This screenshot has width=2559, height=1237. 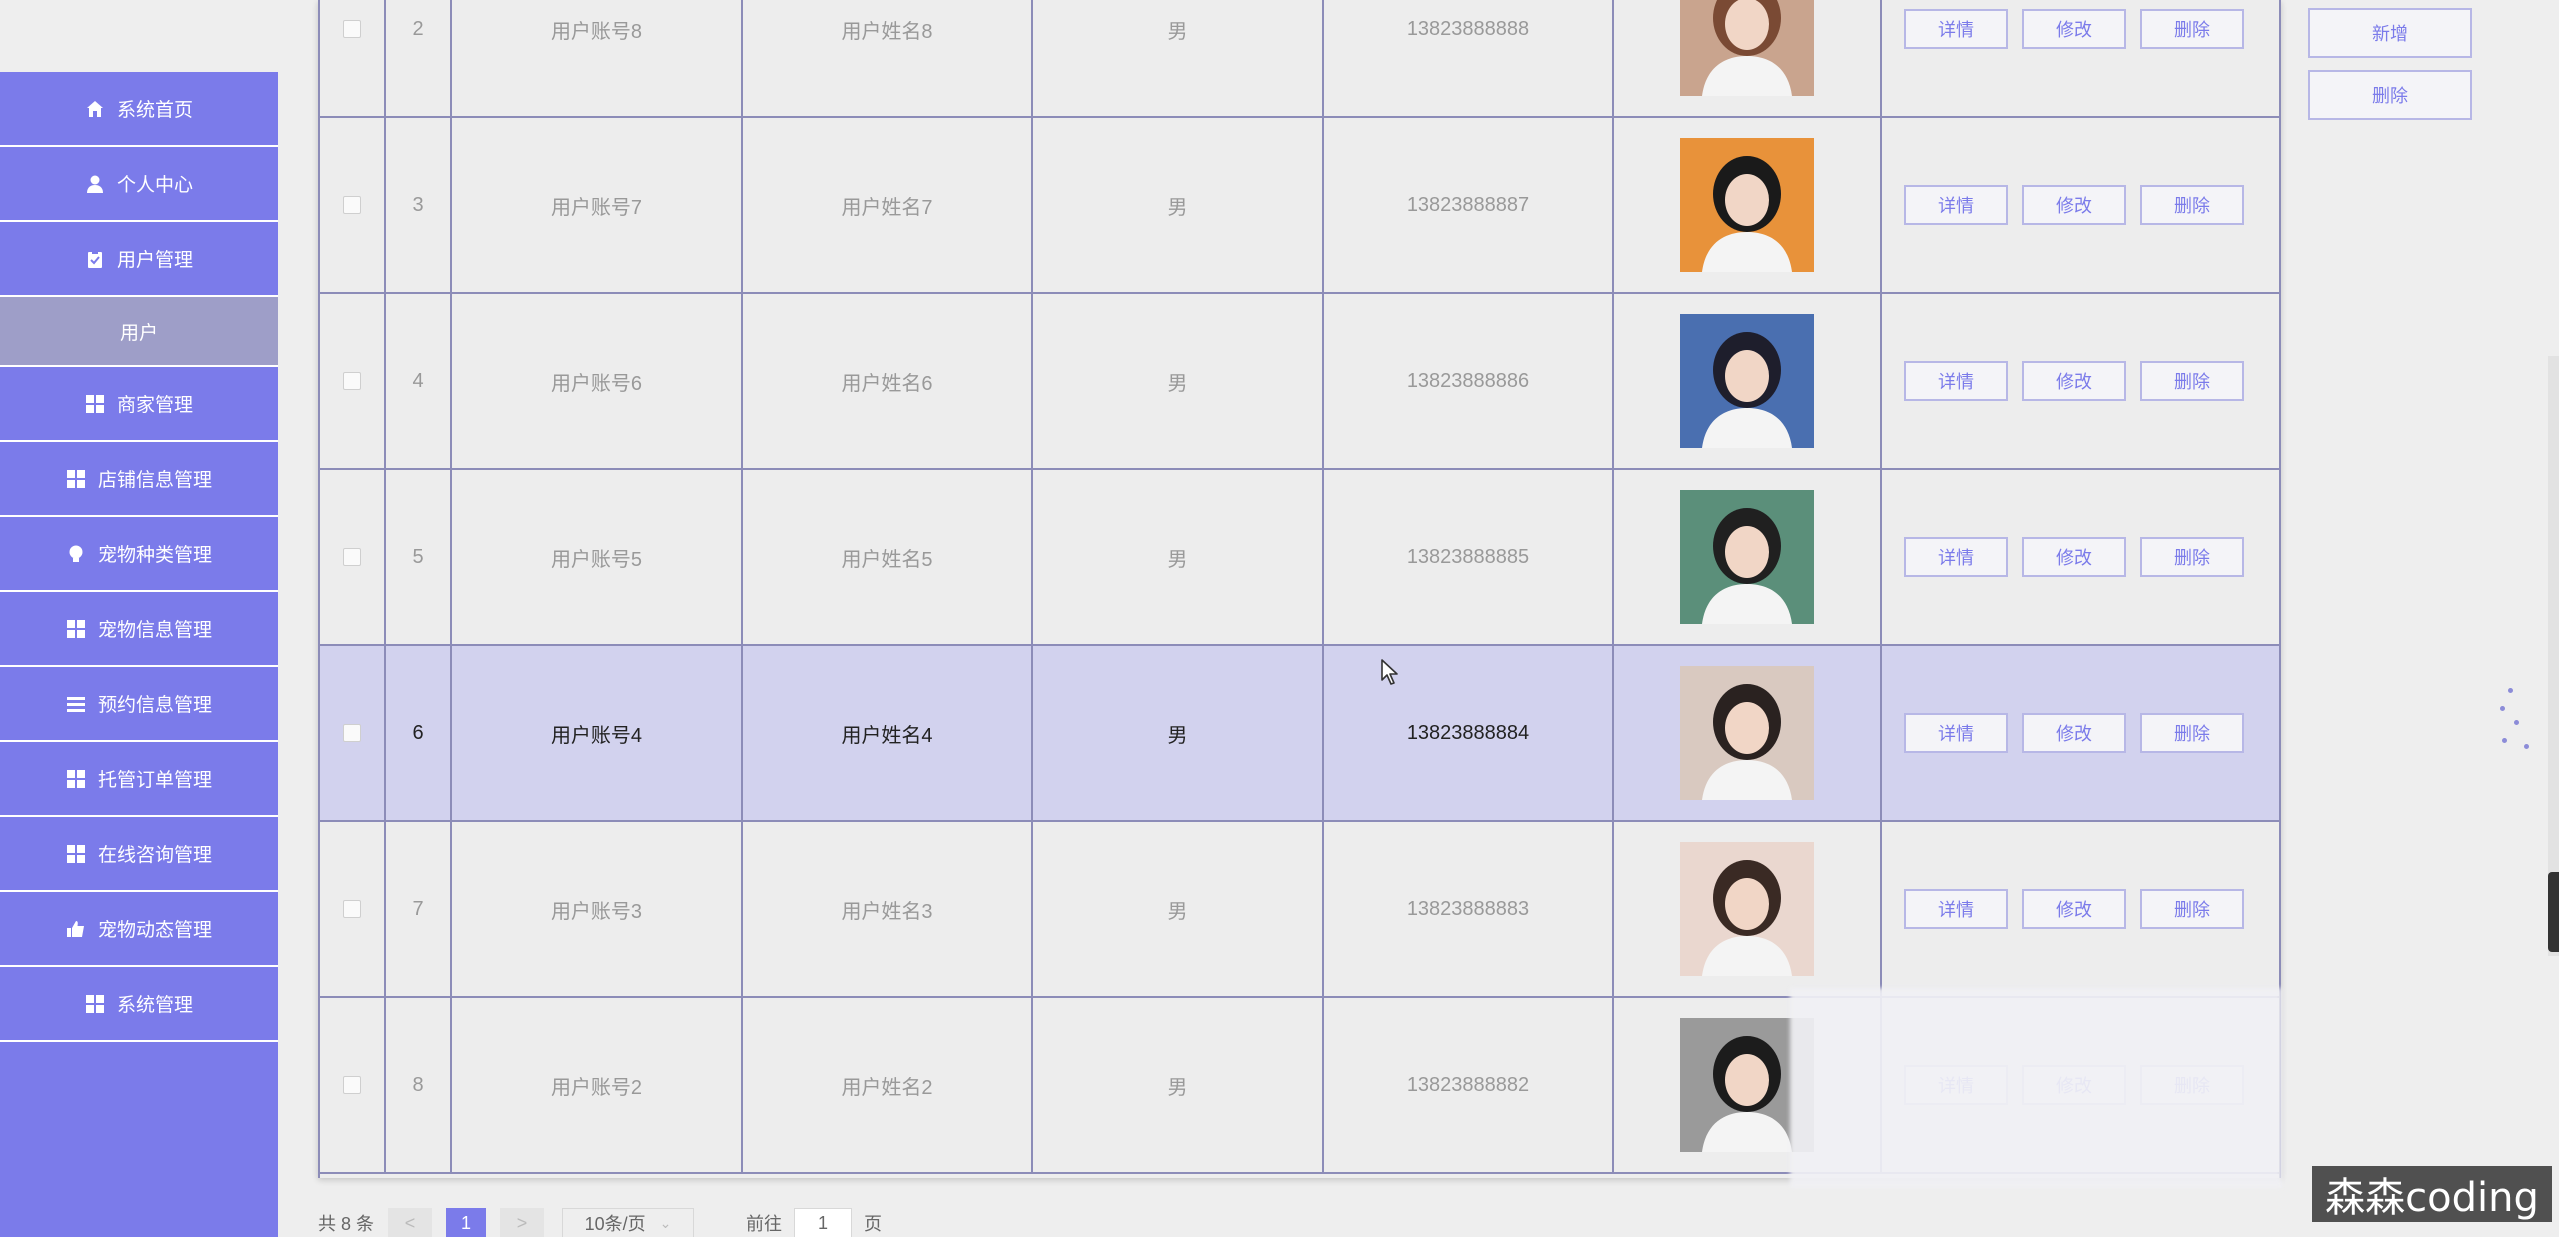 I want to click on user-account: 用户账号6, so click(x=597, y=381).